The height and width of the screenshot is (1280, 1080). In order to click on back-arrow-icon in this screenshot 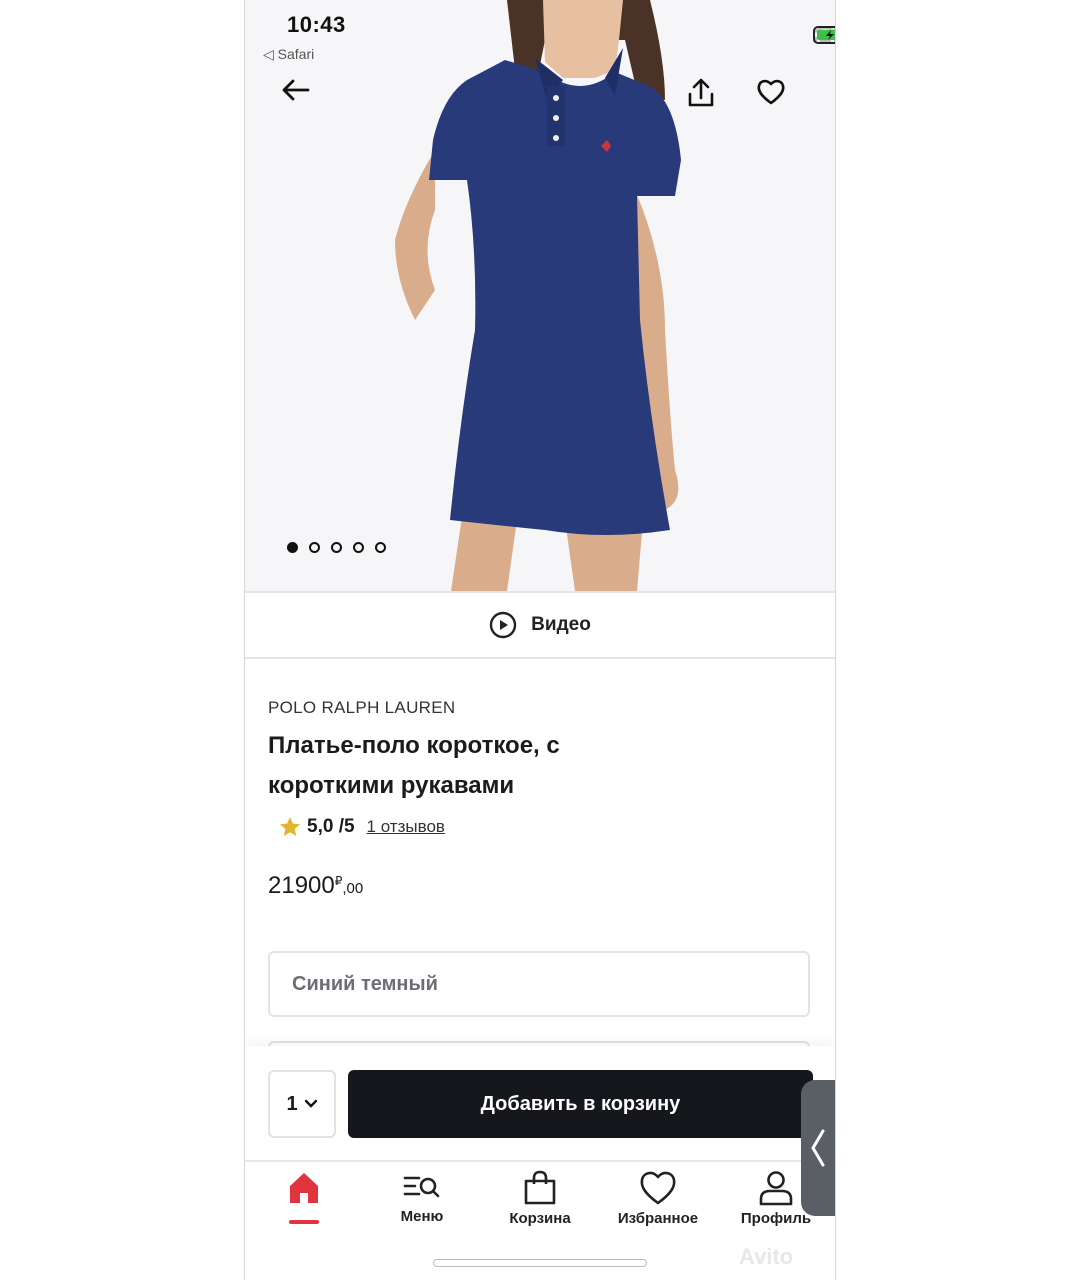, I will do `click(302, 100)`.